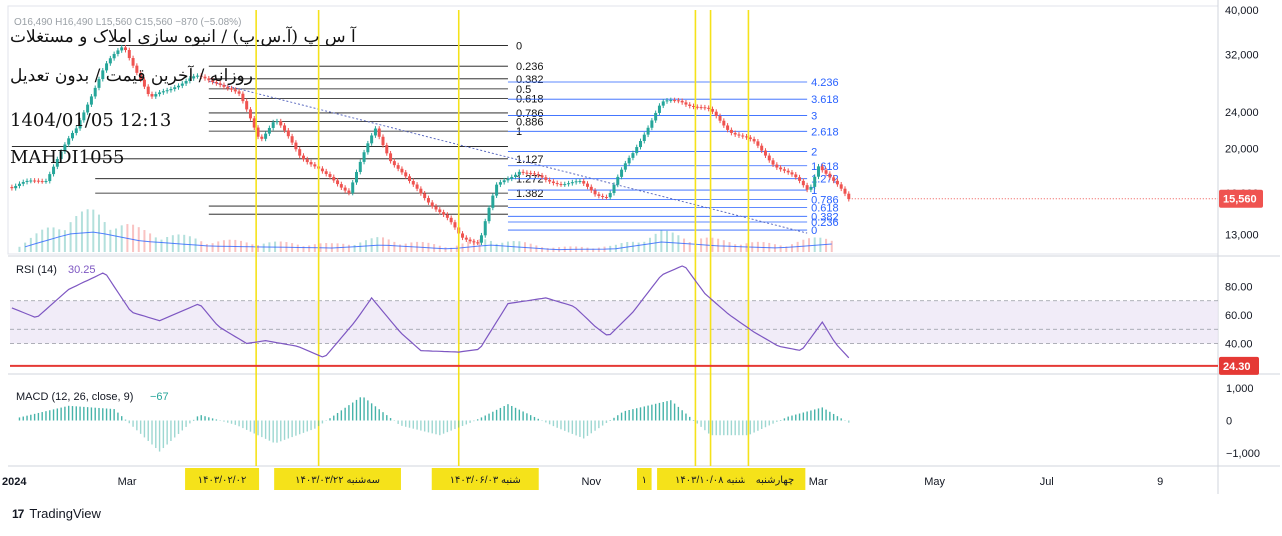  I want to click on tradingview-brand: 17 TradingView, so click(56, 513).